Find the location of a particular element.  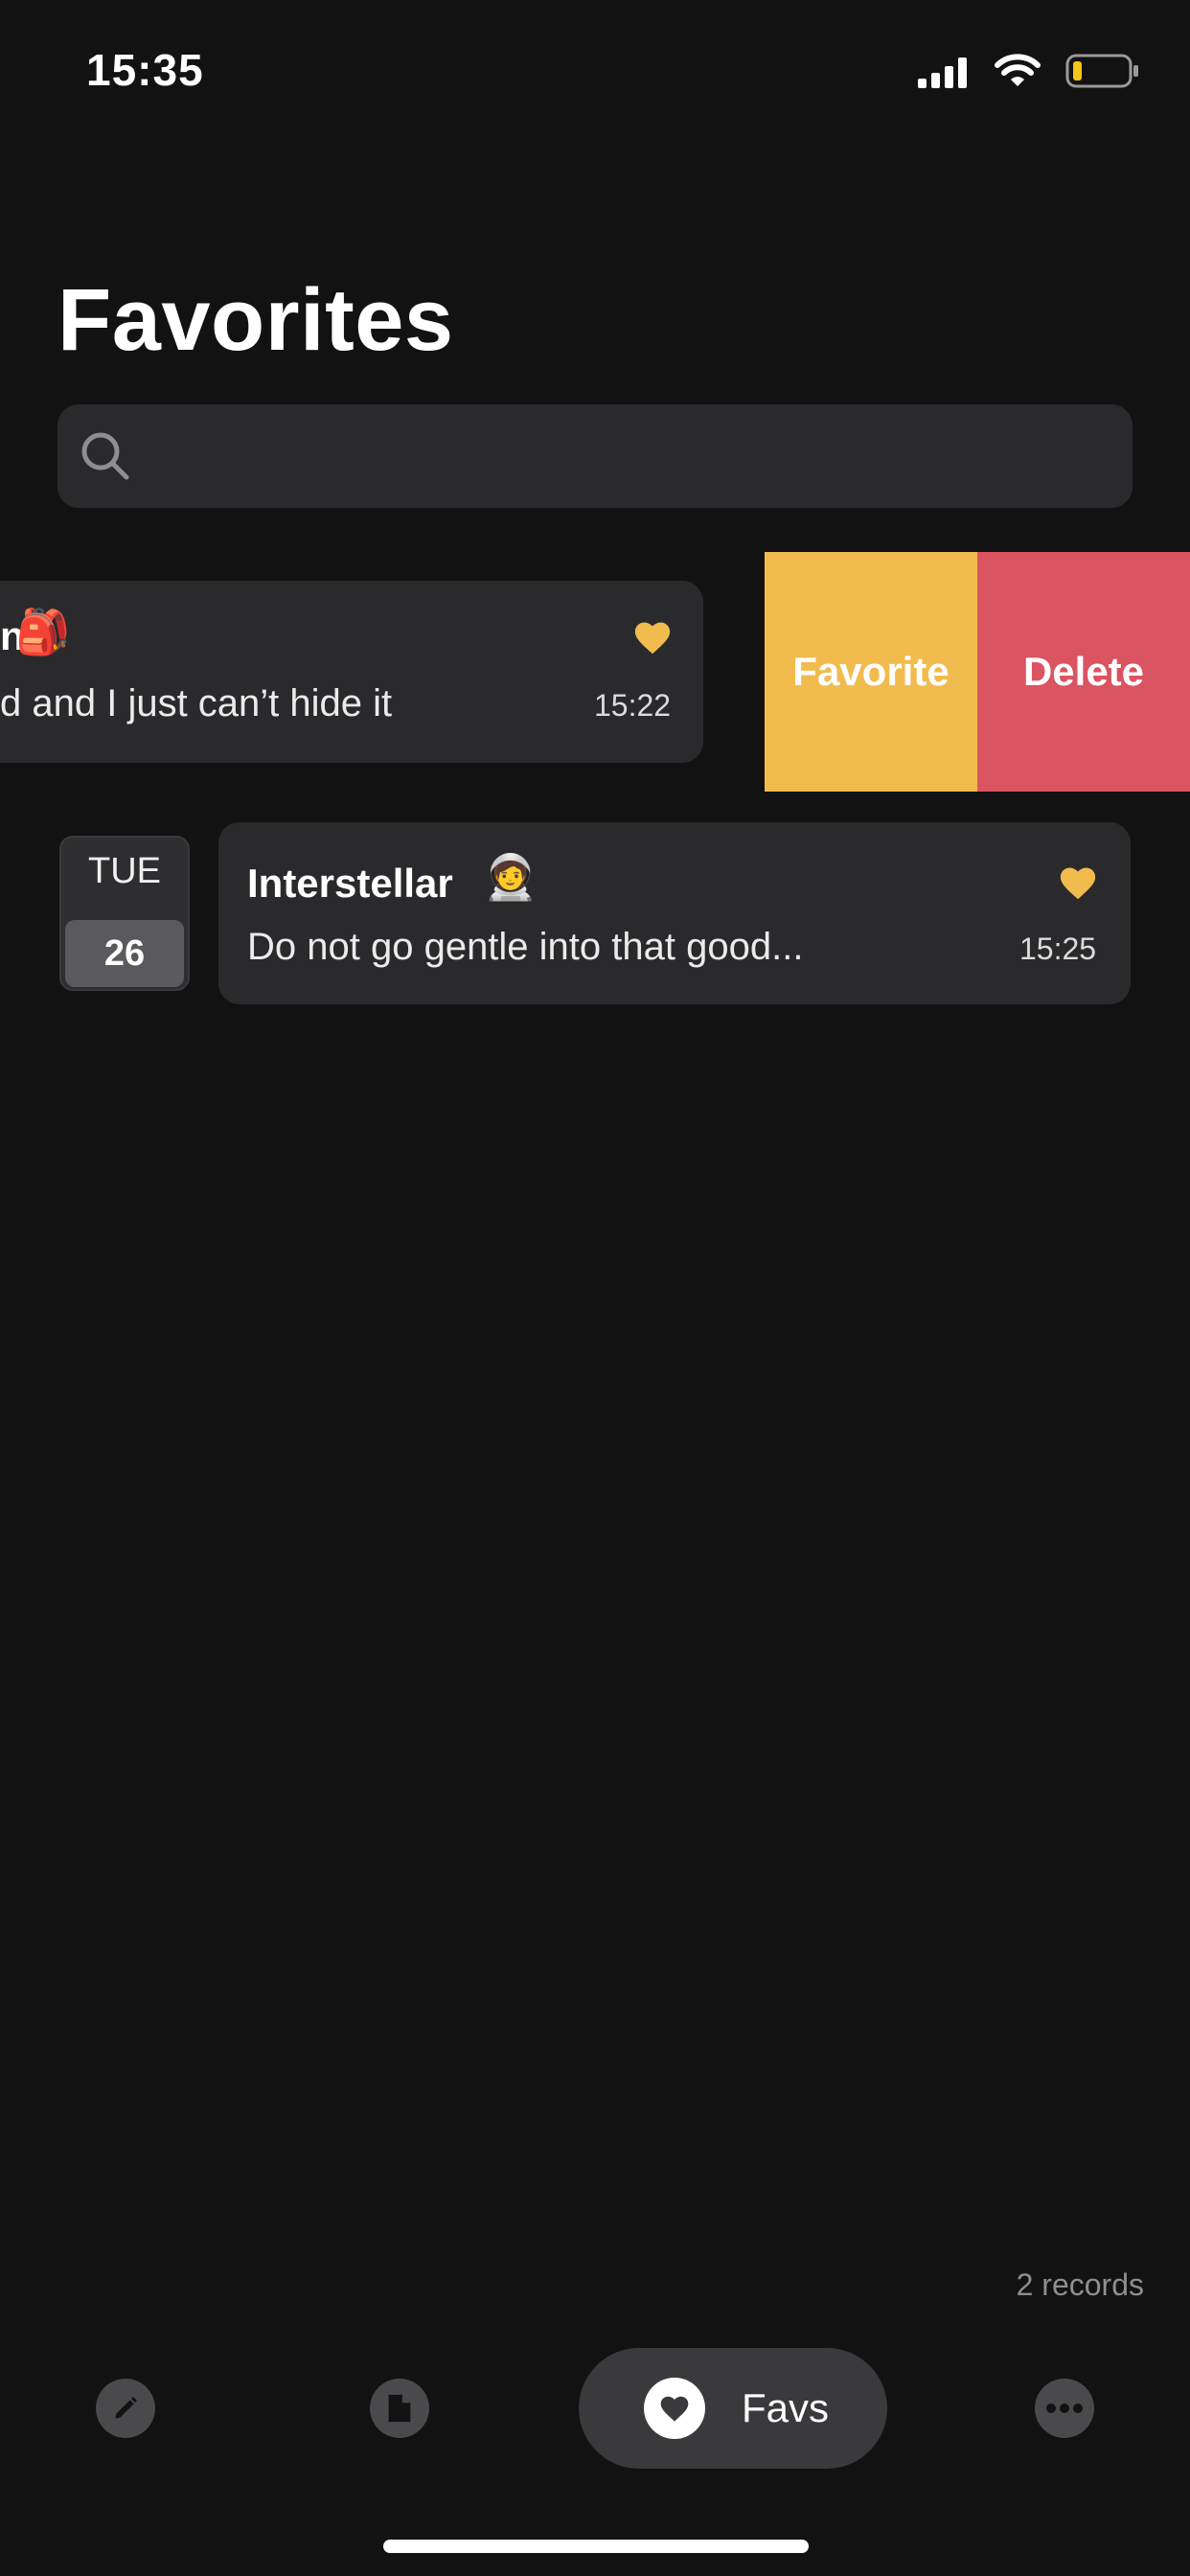

entry-time: 15:22 is located at coordinates (633, 705).